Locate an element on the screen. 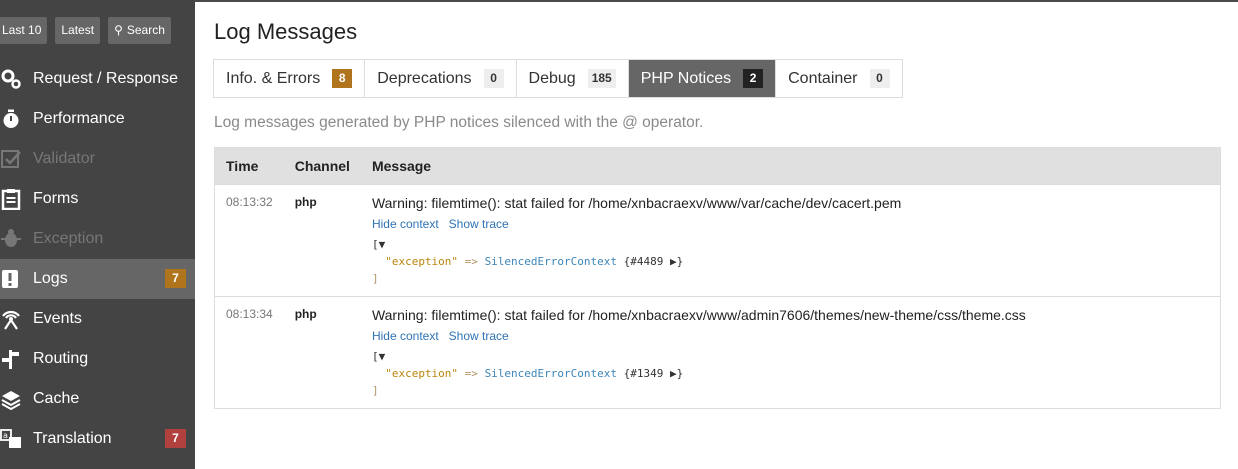 The width and height of the screenshot is (1238, 469). clipboard-icon is located at coordinates (11, 199).